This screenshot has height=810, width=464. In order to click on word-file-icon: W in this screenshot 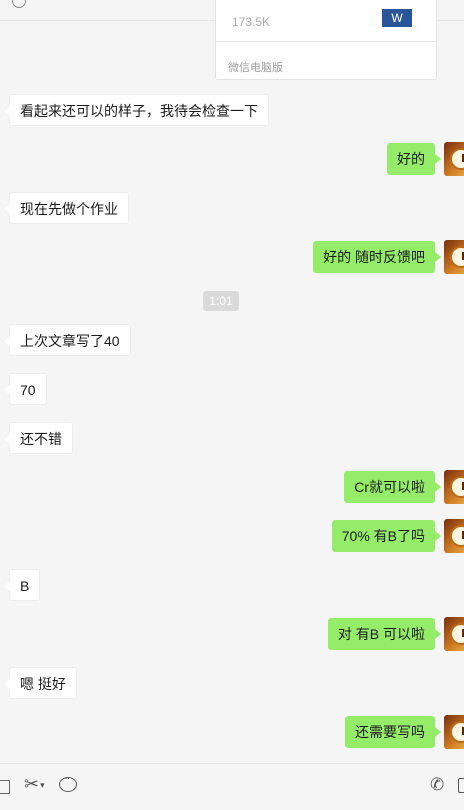, I will do `click(397, 18)`.